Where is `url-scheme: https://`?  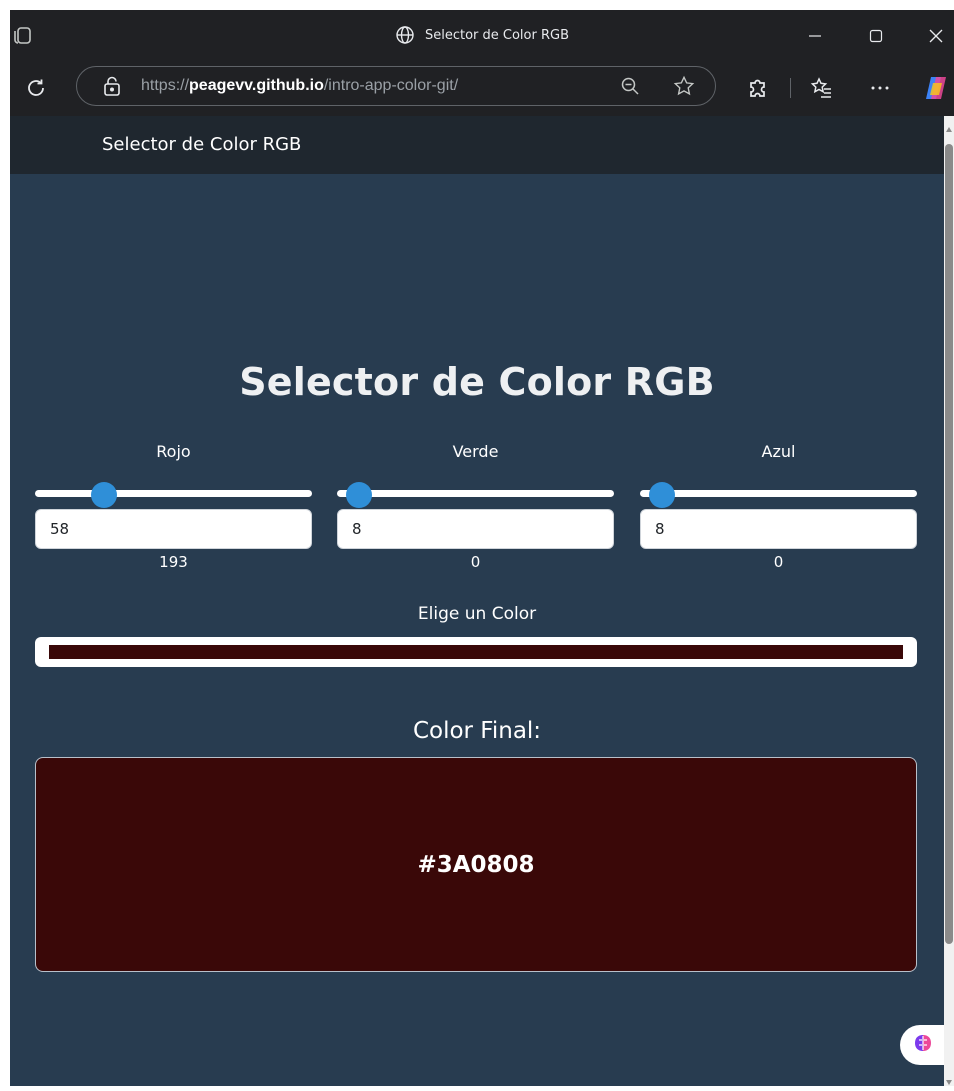
url-scheme: https:// is located at coordinates (165, 85).